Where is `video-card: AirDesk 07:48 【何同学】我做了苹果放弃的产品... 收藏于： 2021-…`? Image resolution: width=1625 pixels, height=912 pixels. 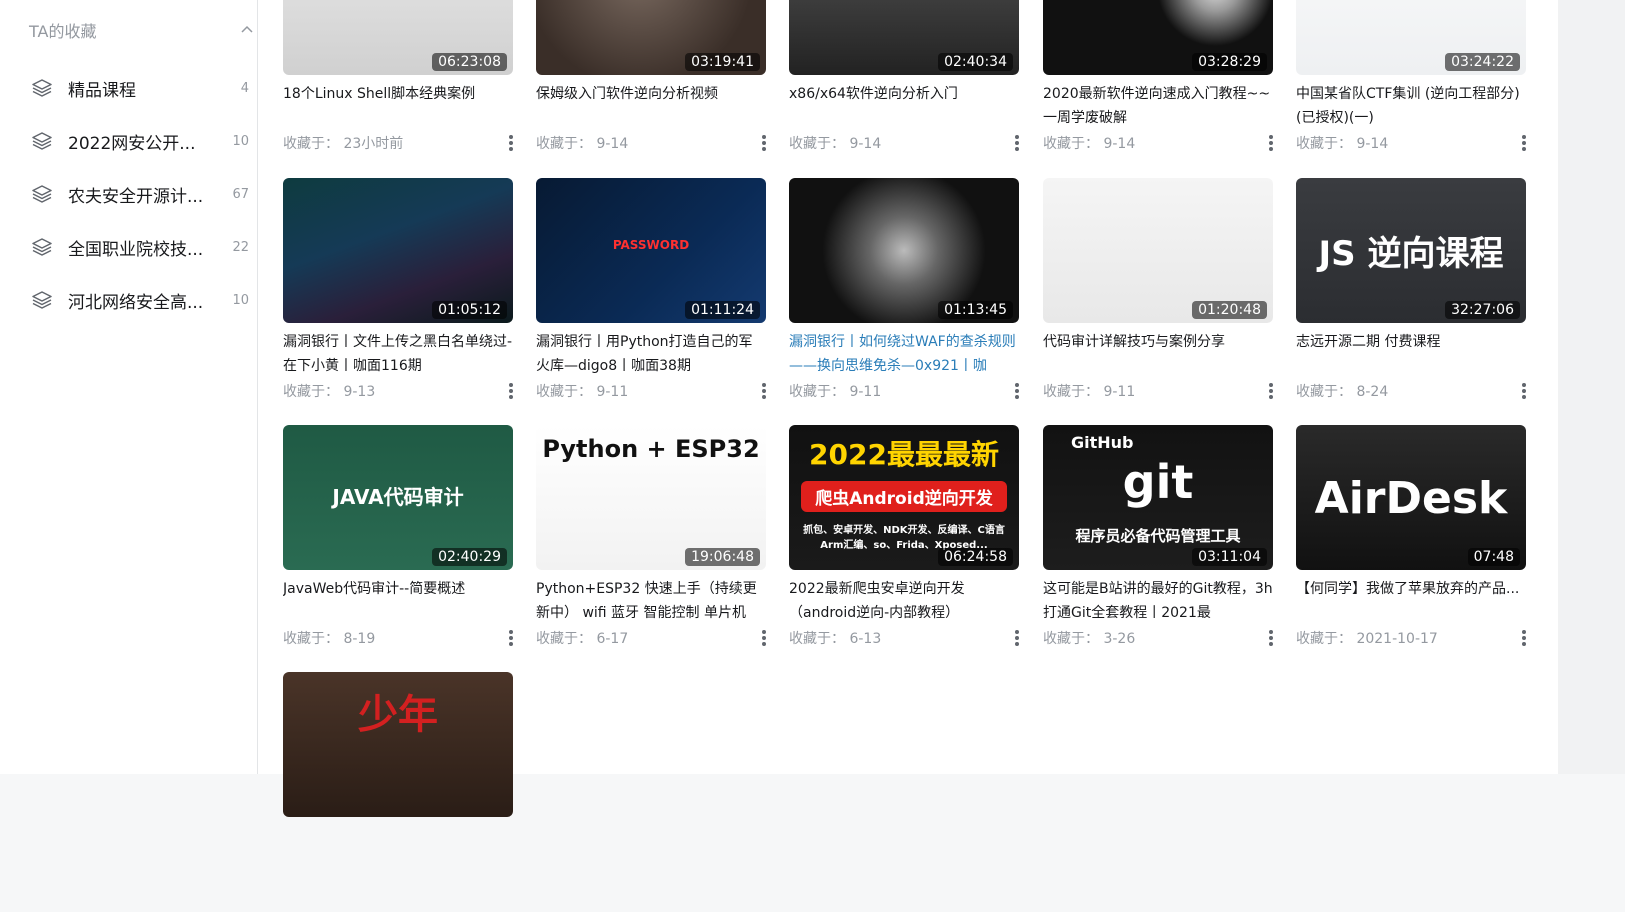
video-card: AirDesk 07:48 【何同学】我做了苹果放弃的产品... 收藏于： 2021-… is located at coordinates (1411, 545).